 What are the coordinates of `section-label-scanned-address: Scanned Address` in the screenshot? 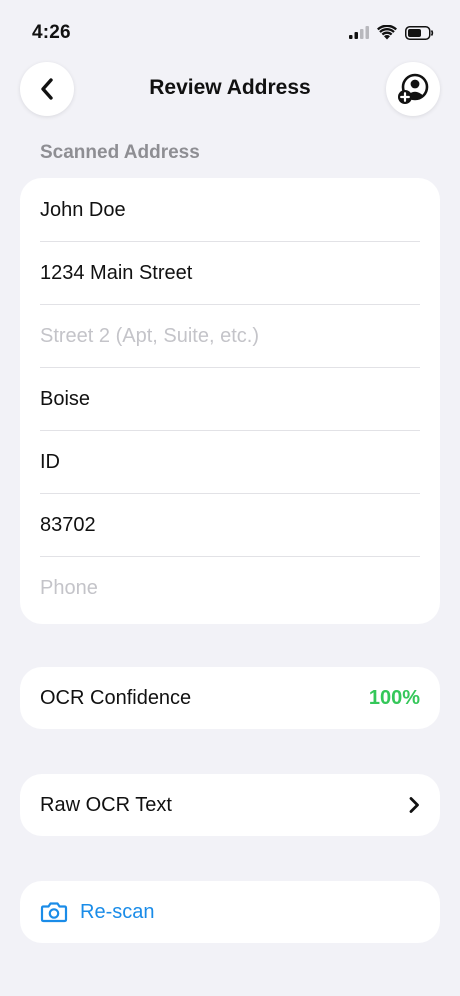 It's located at (120, 152).